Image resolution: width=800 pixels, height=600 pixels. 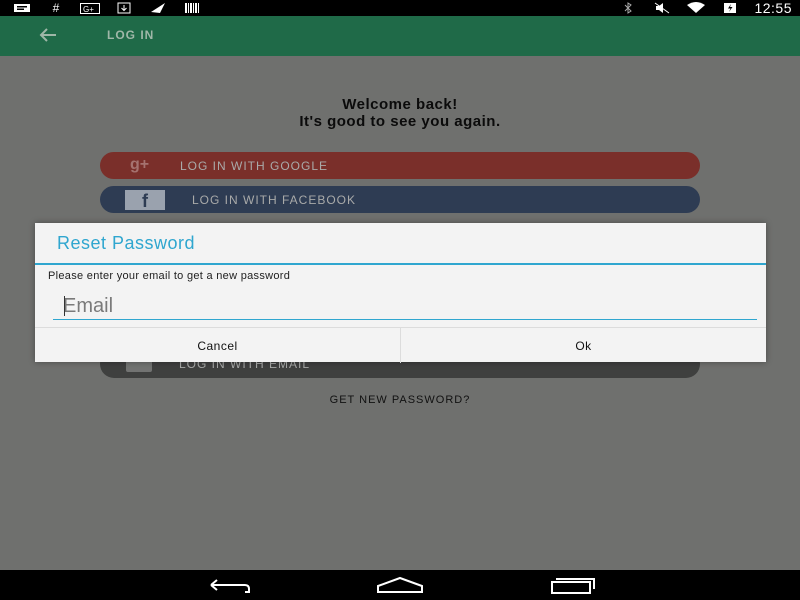 What do you see at coordinates (107, 8) in the screenshot?
I see `status-icons-left: # G+` at bounding box center [107, 8].